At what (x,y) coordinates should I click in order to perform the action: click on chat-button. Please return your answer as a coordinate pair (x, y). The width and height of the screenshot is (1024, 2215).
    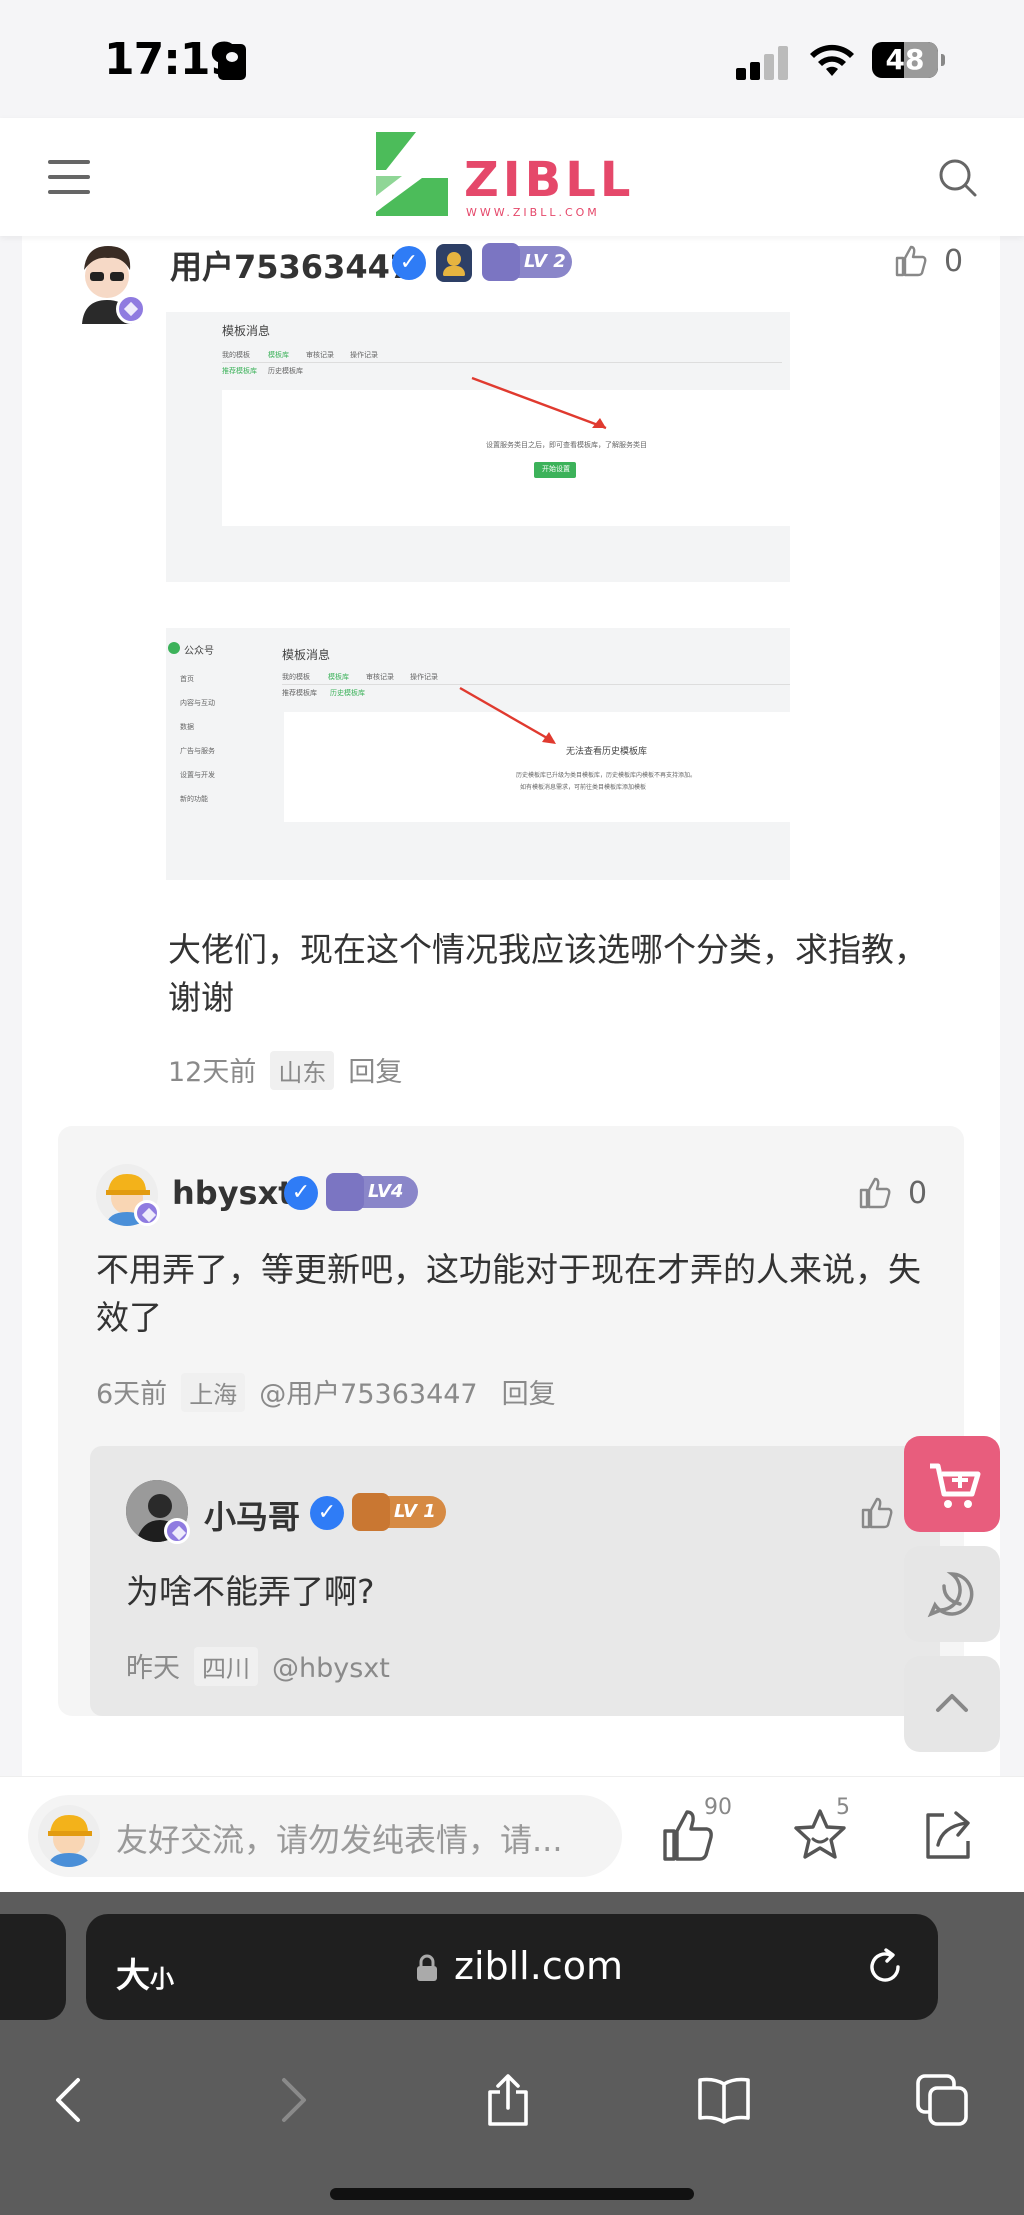
    Looking at the image, I should click on (952, 1594).